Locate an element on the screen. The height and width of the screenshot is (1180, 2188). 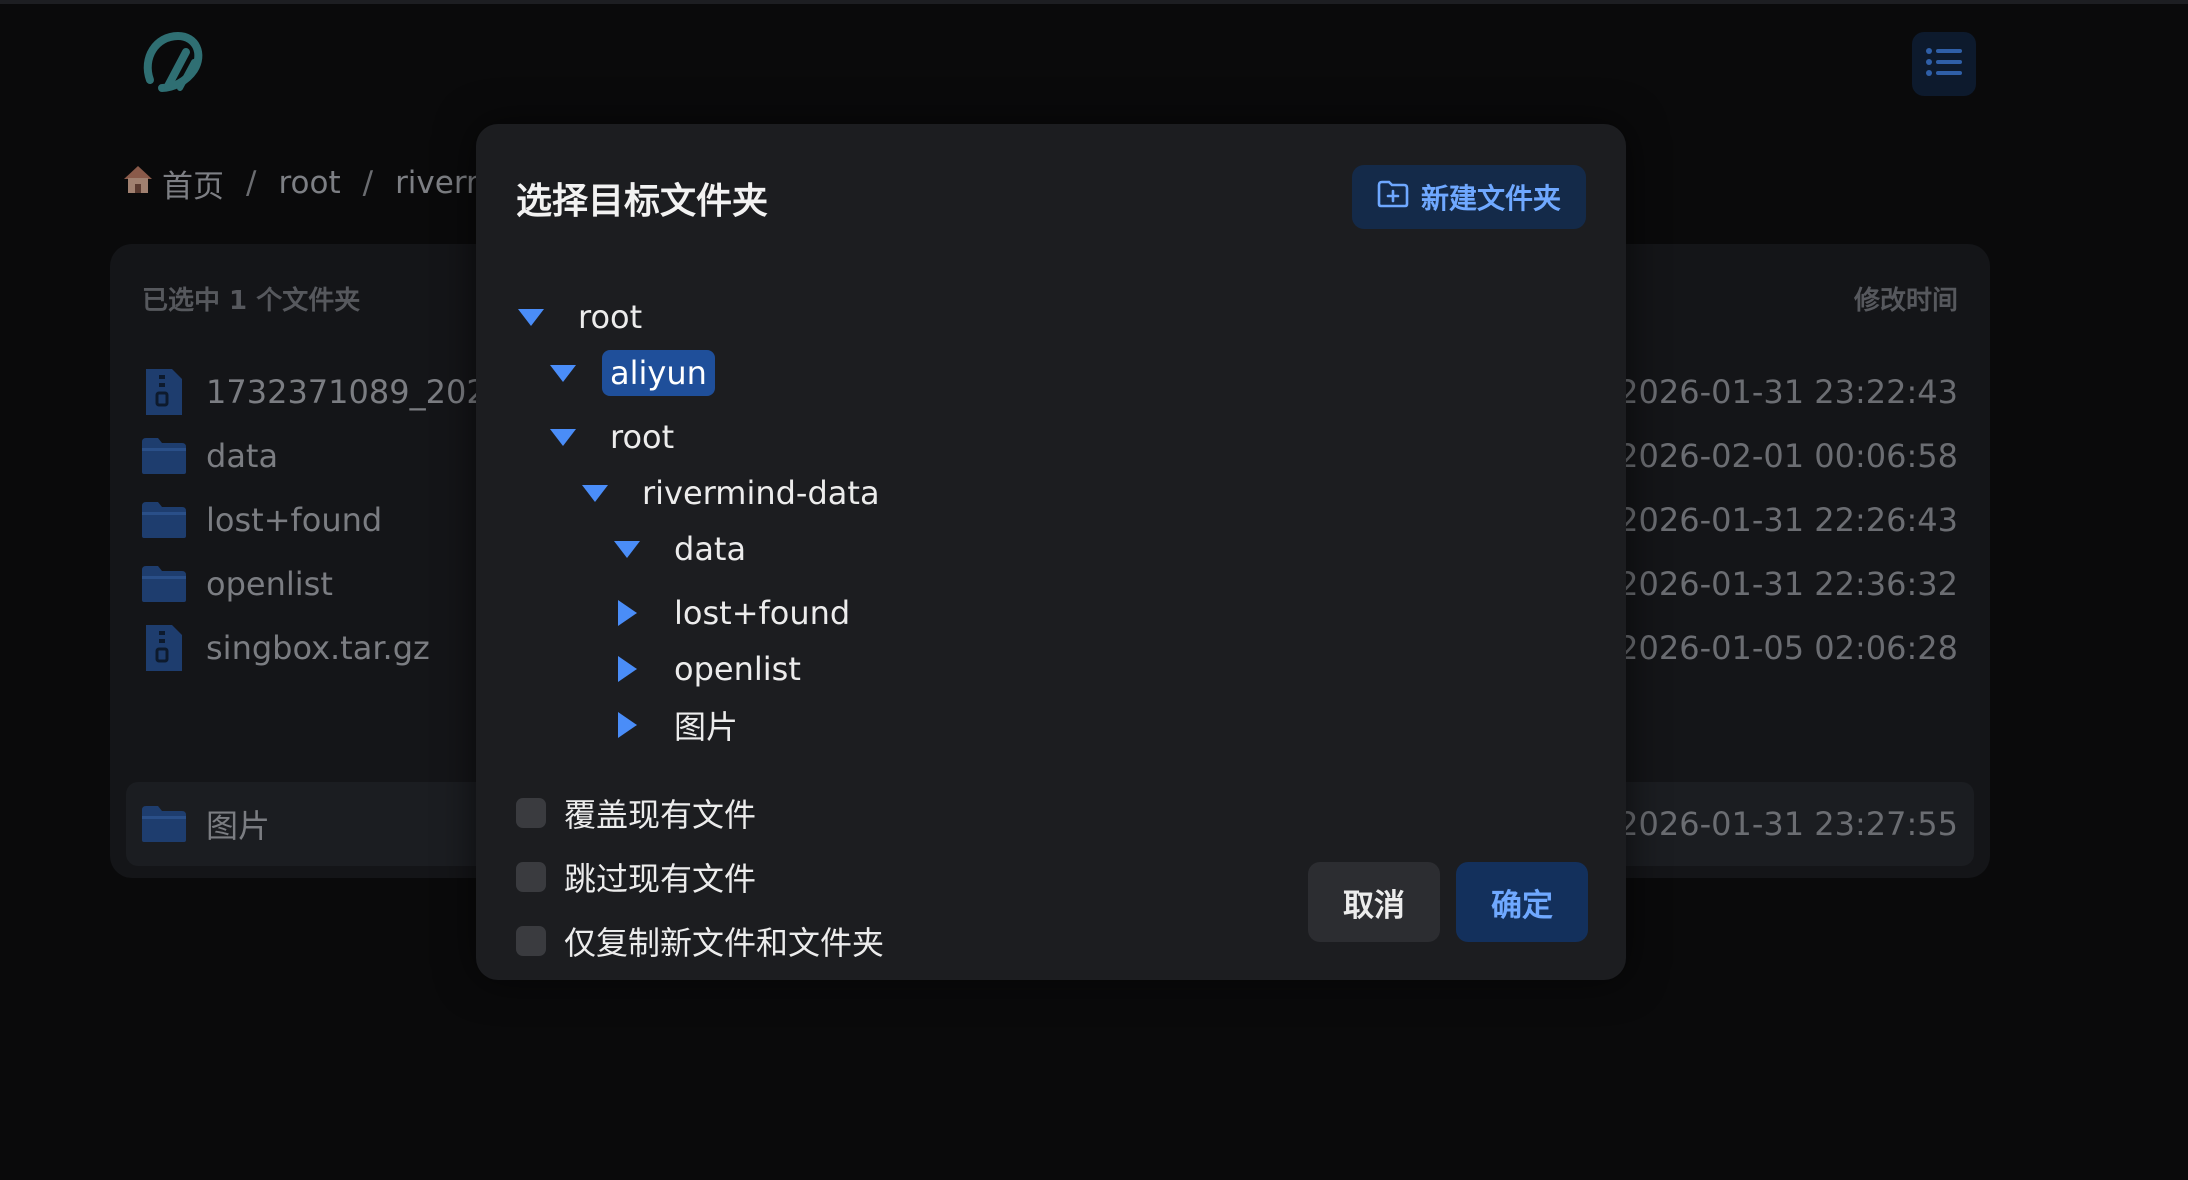
file-name: singbox.tar.gz is located at coordinates (318, 648).